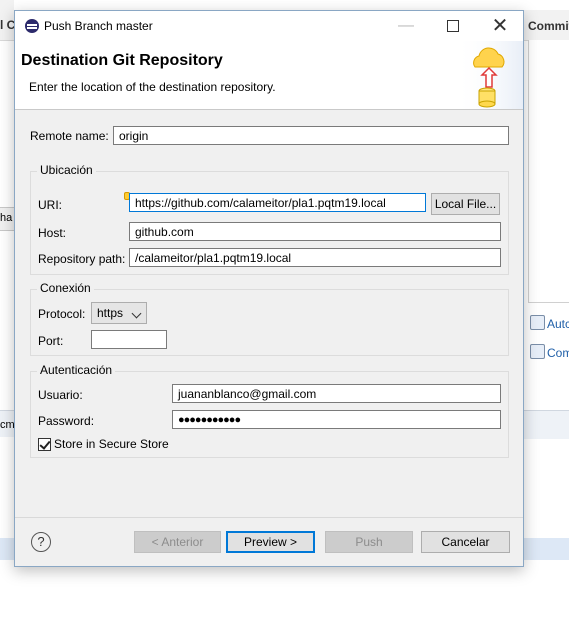 This screenshot has width=569, height=619. What do you see at coordinates (315, 231) in the screenshot?
I see `host-field: github.com` at bounding box center [315, 231].